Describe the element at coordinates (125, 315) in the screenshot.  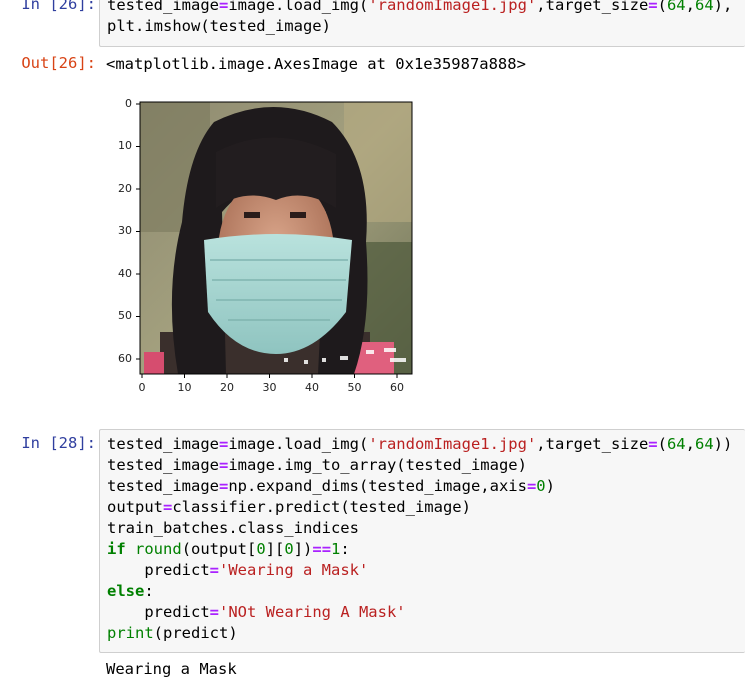
I see `y-tick-label: 50` at that location.